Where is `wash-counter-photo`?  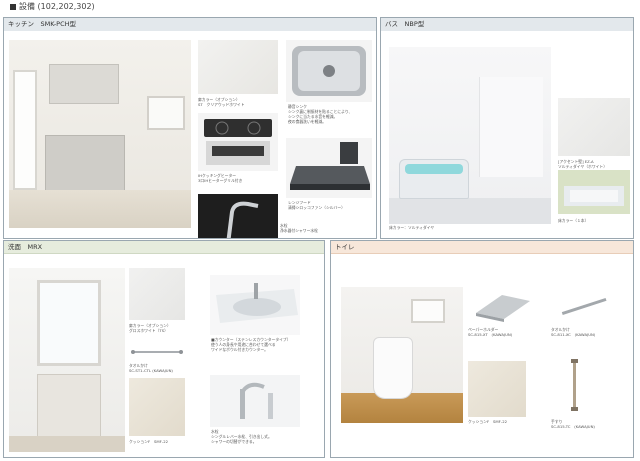 wash-counter-photo is located at coordinates (255, 305).